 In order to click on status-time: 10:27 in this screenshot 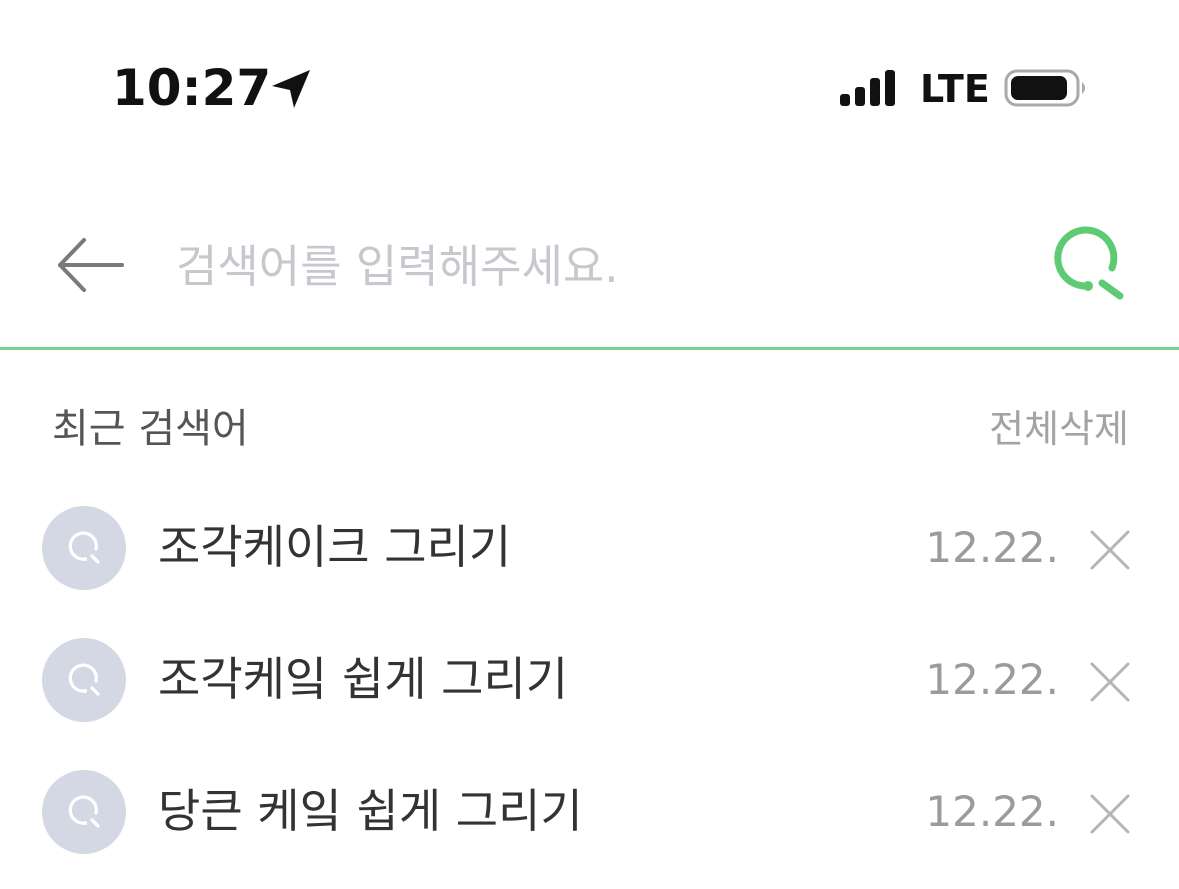, I will do `click(192, 88)`.